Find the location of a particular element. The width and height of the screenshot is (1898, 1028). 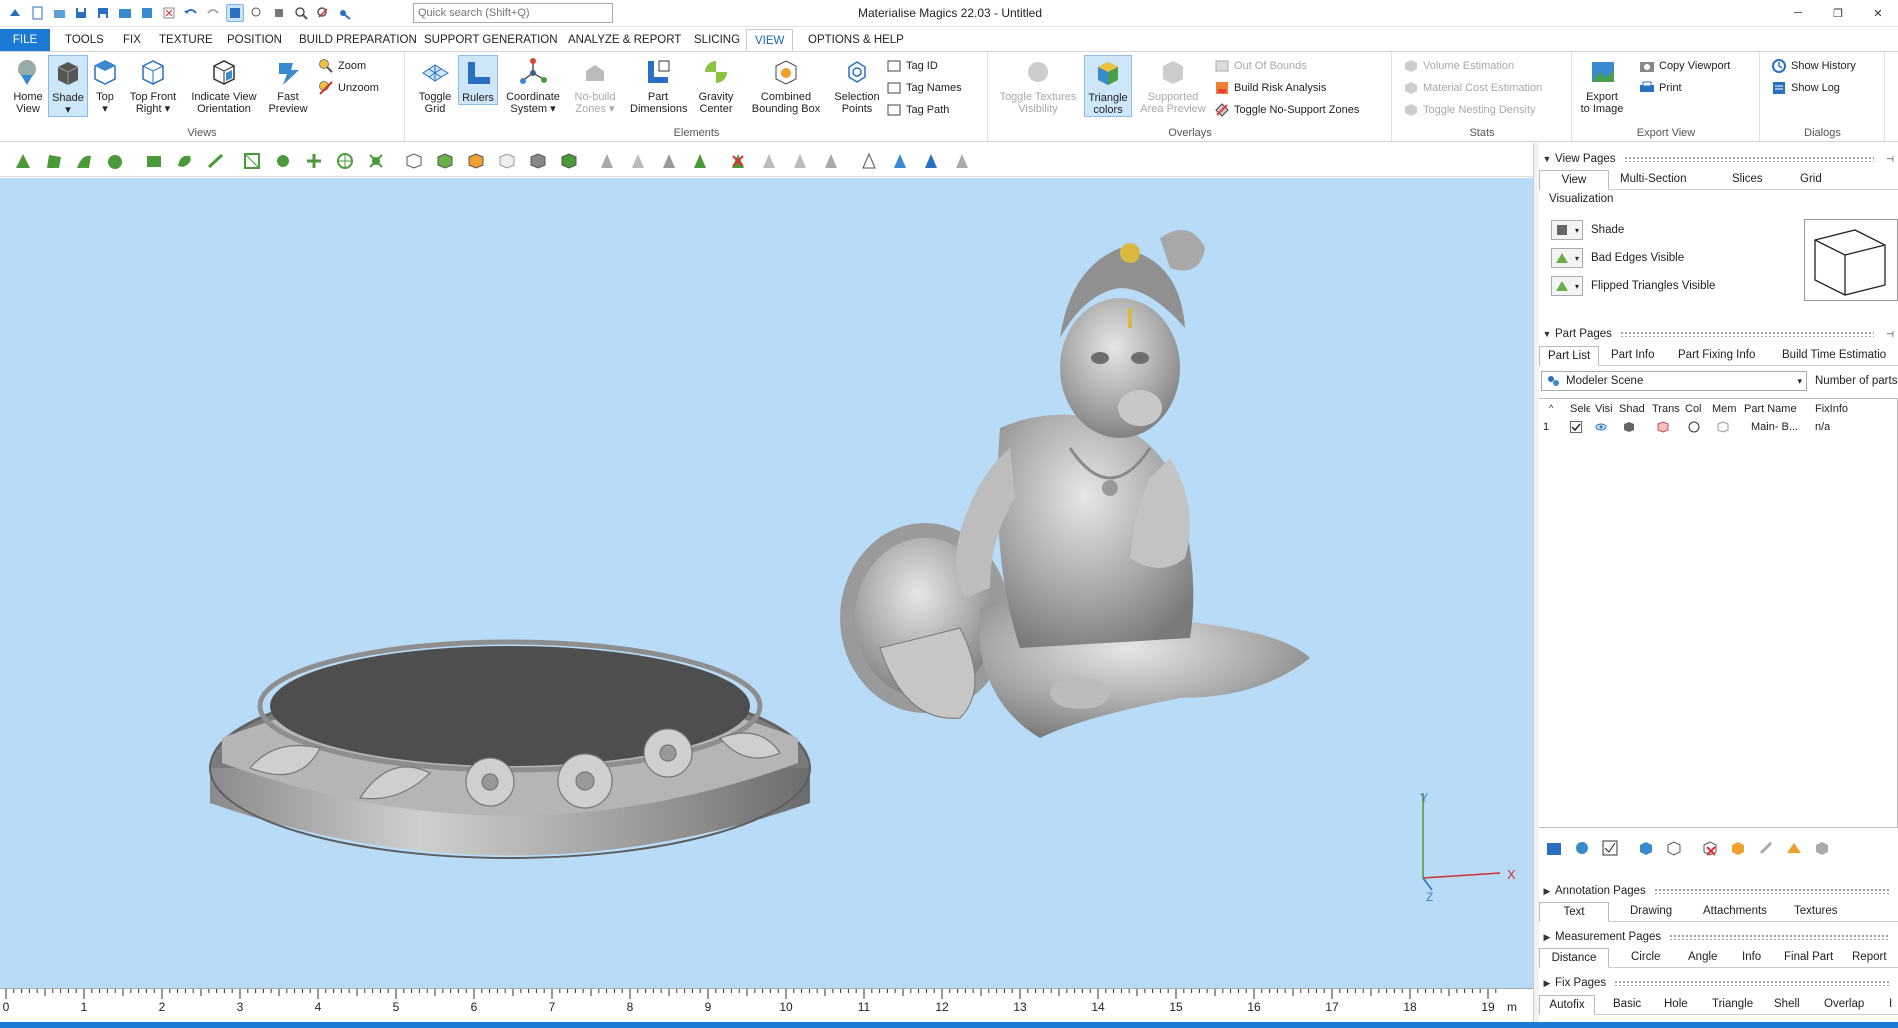

part-tool-9-icon is located at coordinates (1794, 848).